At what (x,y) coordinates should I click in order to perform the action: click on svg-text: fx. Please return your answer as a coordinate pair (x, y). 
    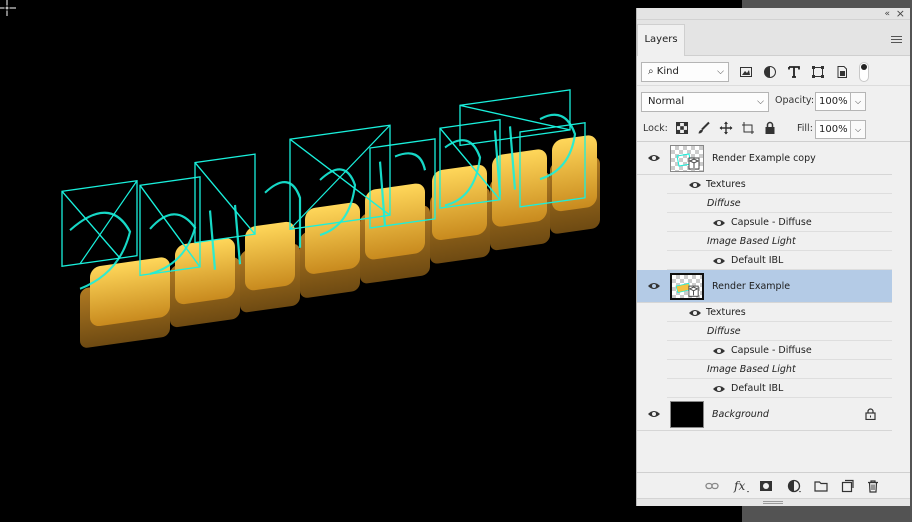
    Looking at the image, I should click on (739, 486).